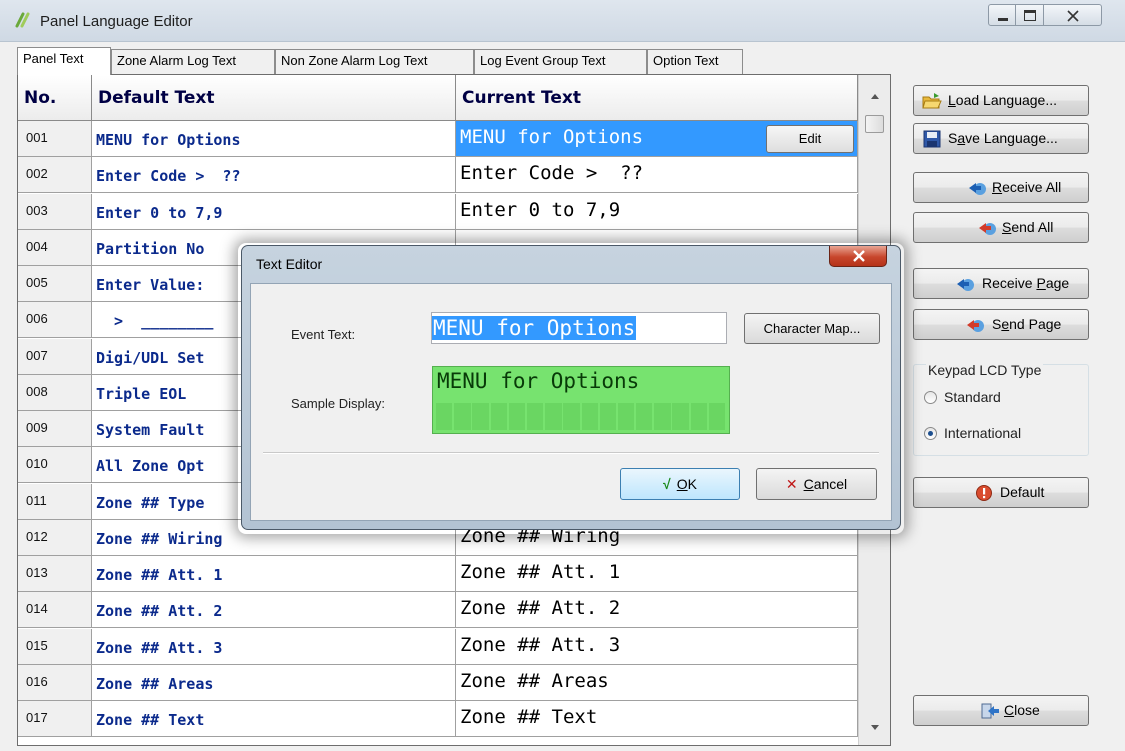  Describe the element at coordinates (540, 209) in the screenshot. I see `current-text-value: Enter 0 to 7,9` at that location.